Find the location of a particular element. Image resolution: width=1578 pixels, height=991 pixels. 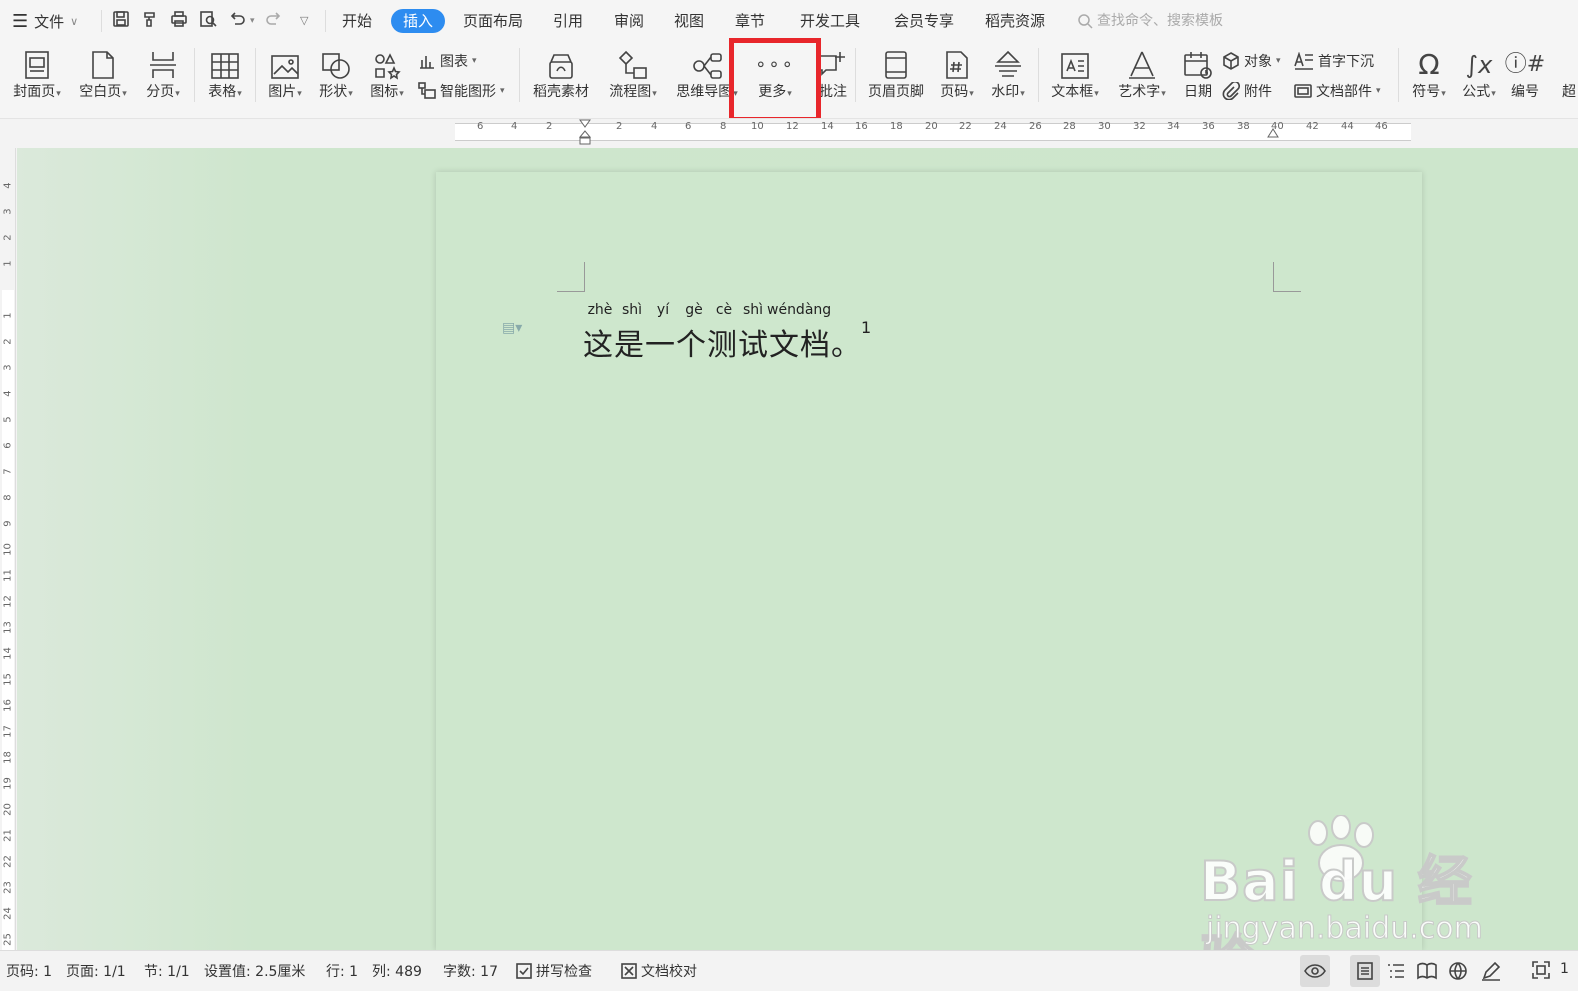

picture-icon is located at coordinates (285, 67).